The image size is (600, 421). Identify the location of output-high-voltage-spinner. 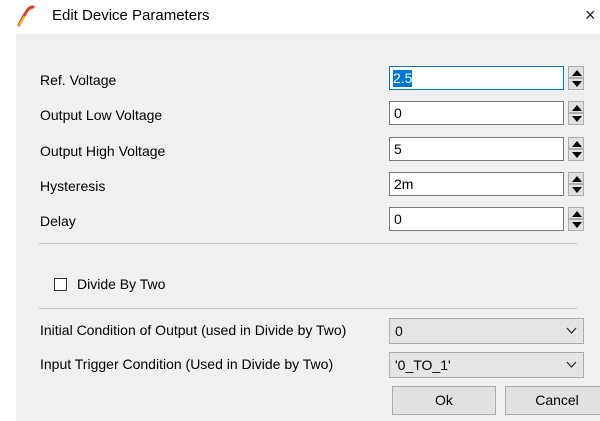
(576, 149).